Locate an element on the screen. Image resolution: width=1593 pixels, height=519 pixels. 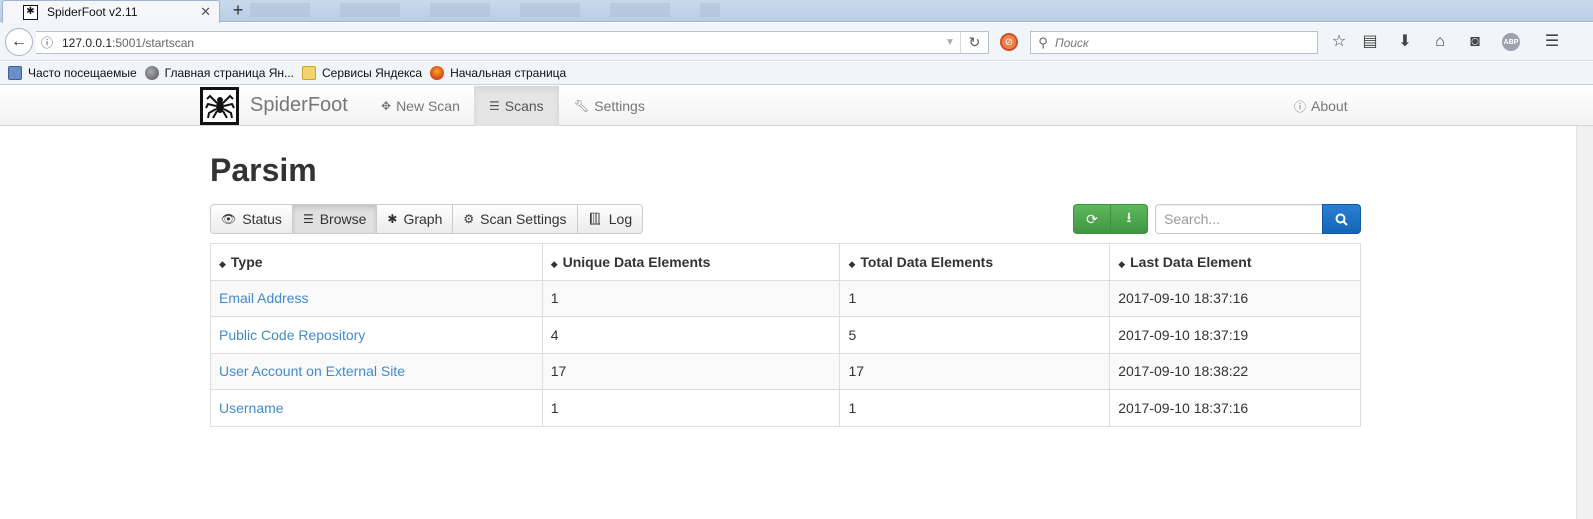
column-header-last: ◆ Last Data Element is located at coordinates (1235, 262).